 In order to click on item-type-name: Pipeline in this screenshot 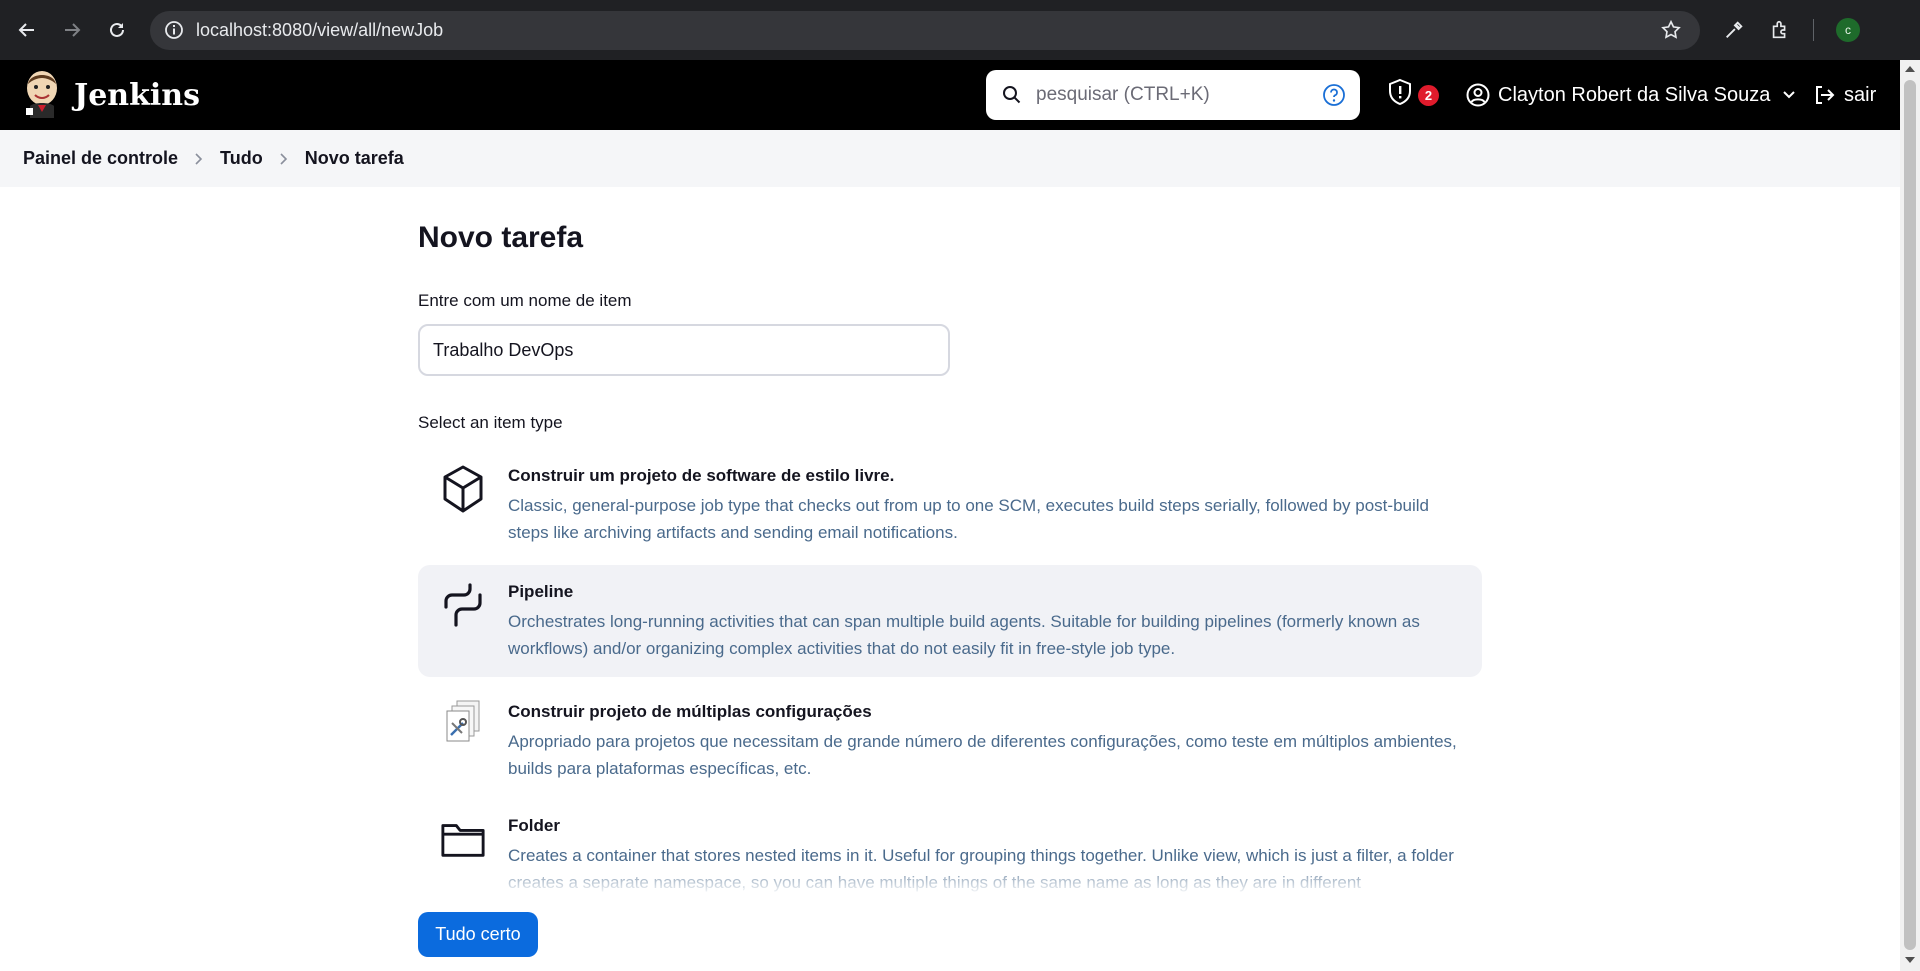, I will do `click(541, 591)`.